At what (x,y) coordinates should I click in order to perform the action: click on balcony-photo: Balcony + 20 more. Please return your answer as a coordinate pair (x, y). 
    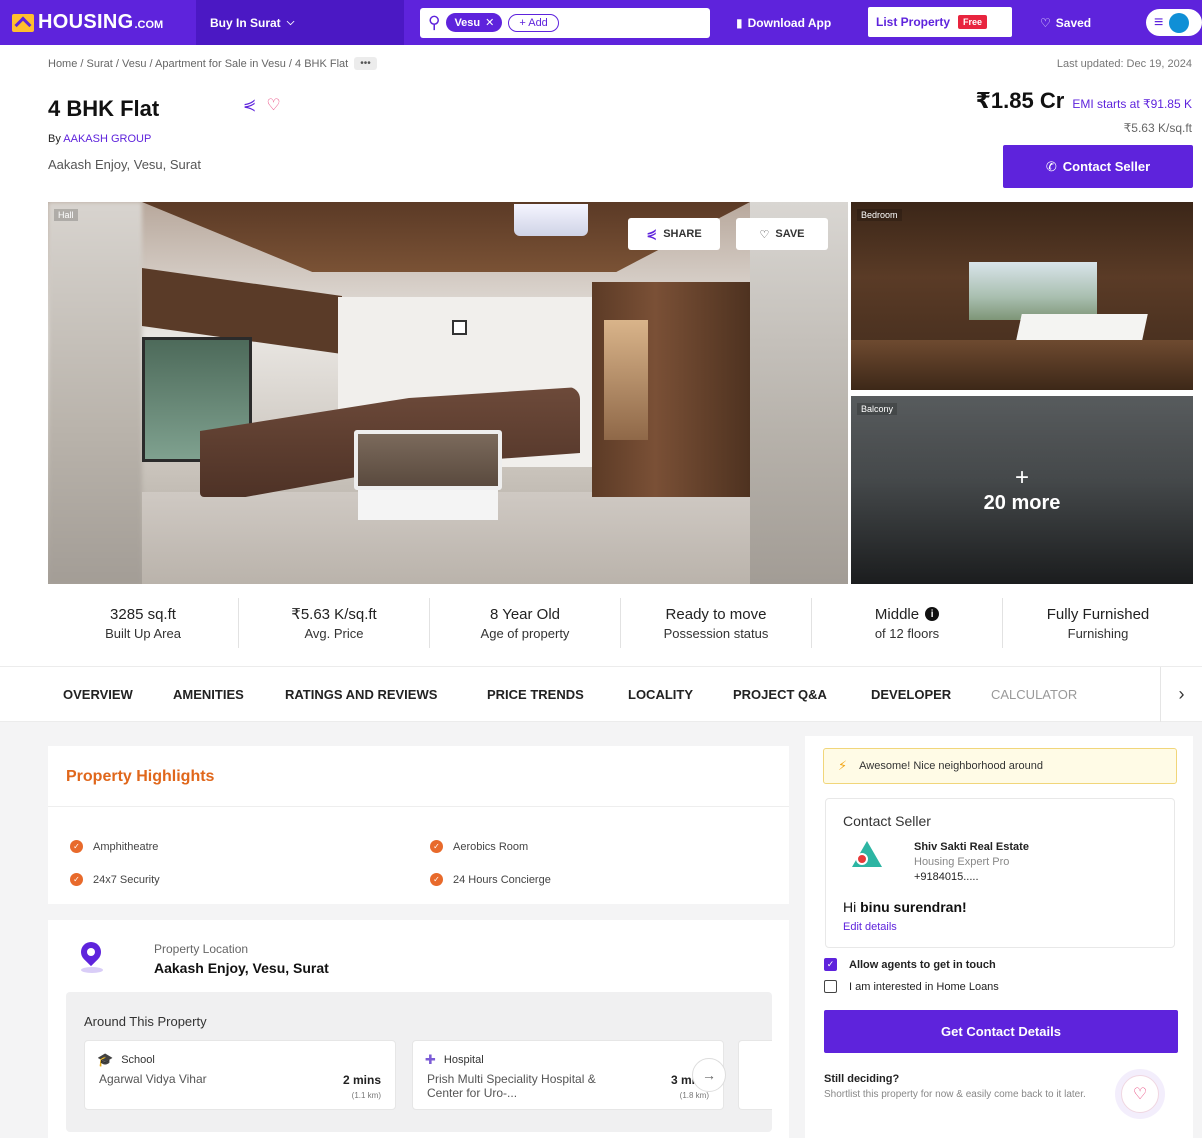
    Looking at the image, I should click on (1022, 490).